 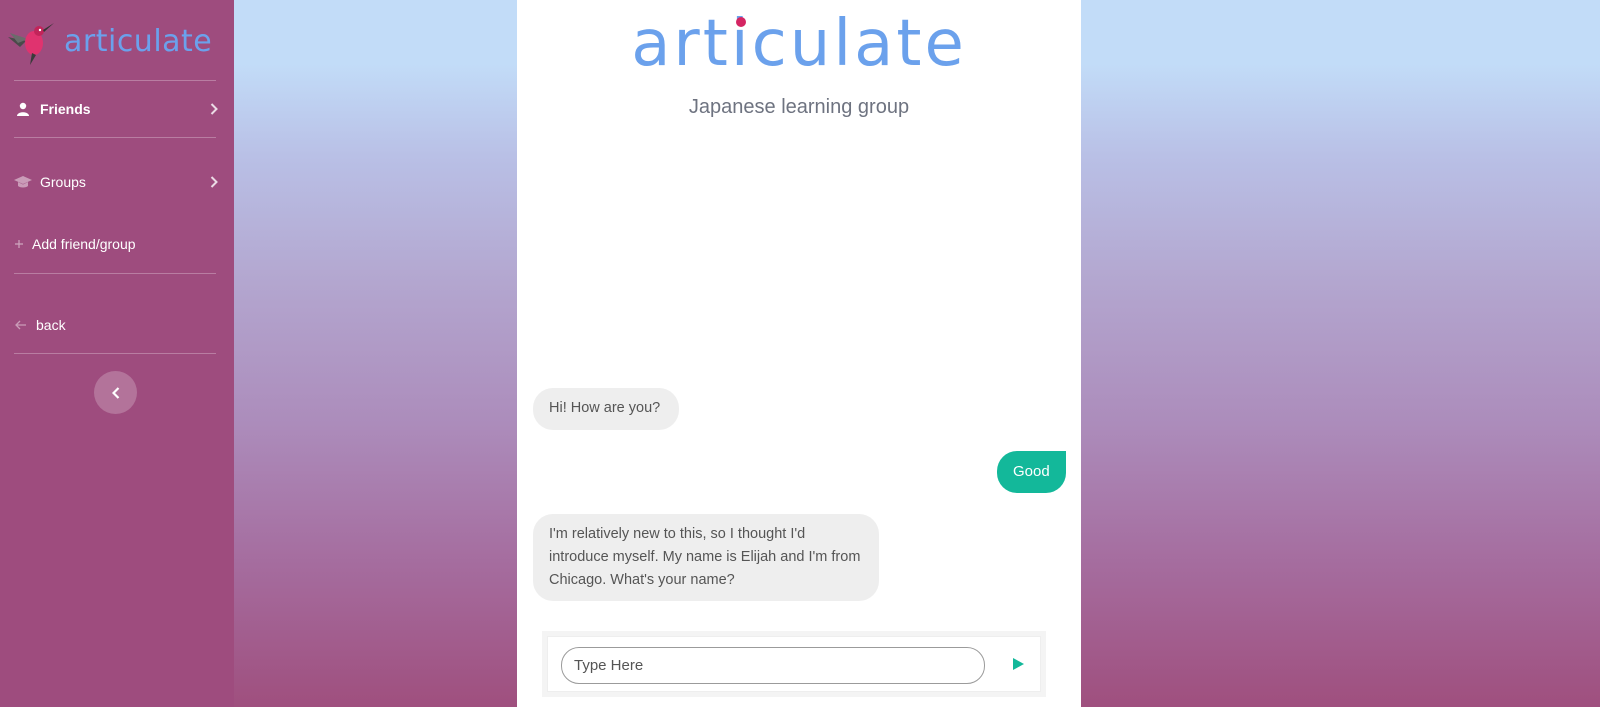 What do you see at coordinates (31, 44) in the screenshot?
I see `hummingbird-icon` at bounding box center [31, 44].